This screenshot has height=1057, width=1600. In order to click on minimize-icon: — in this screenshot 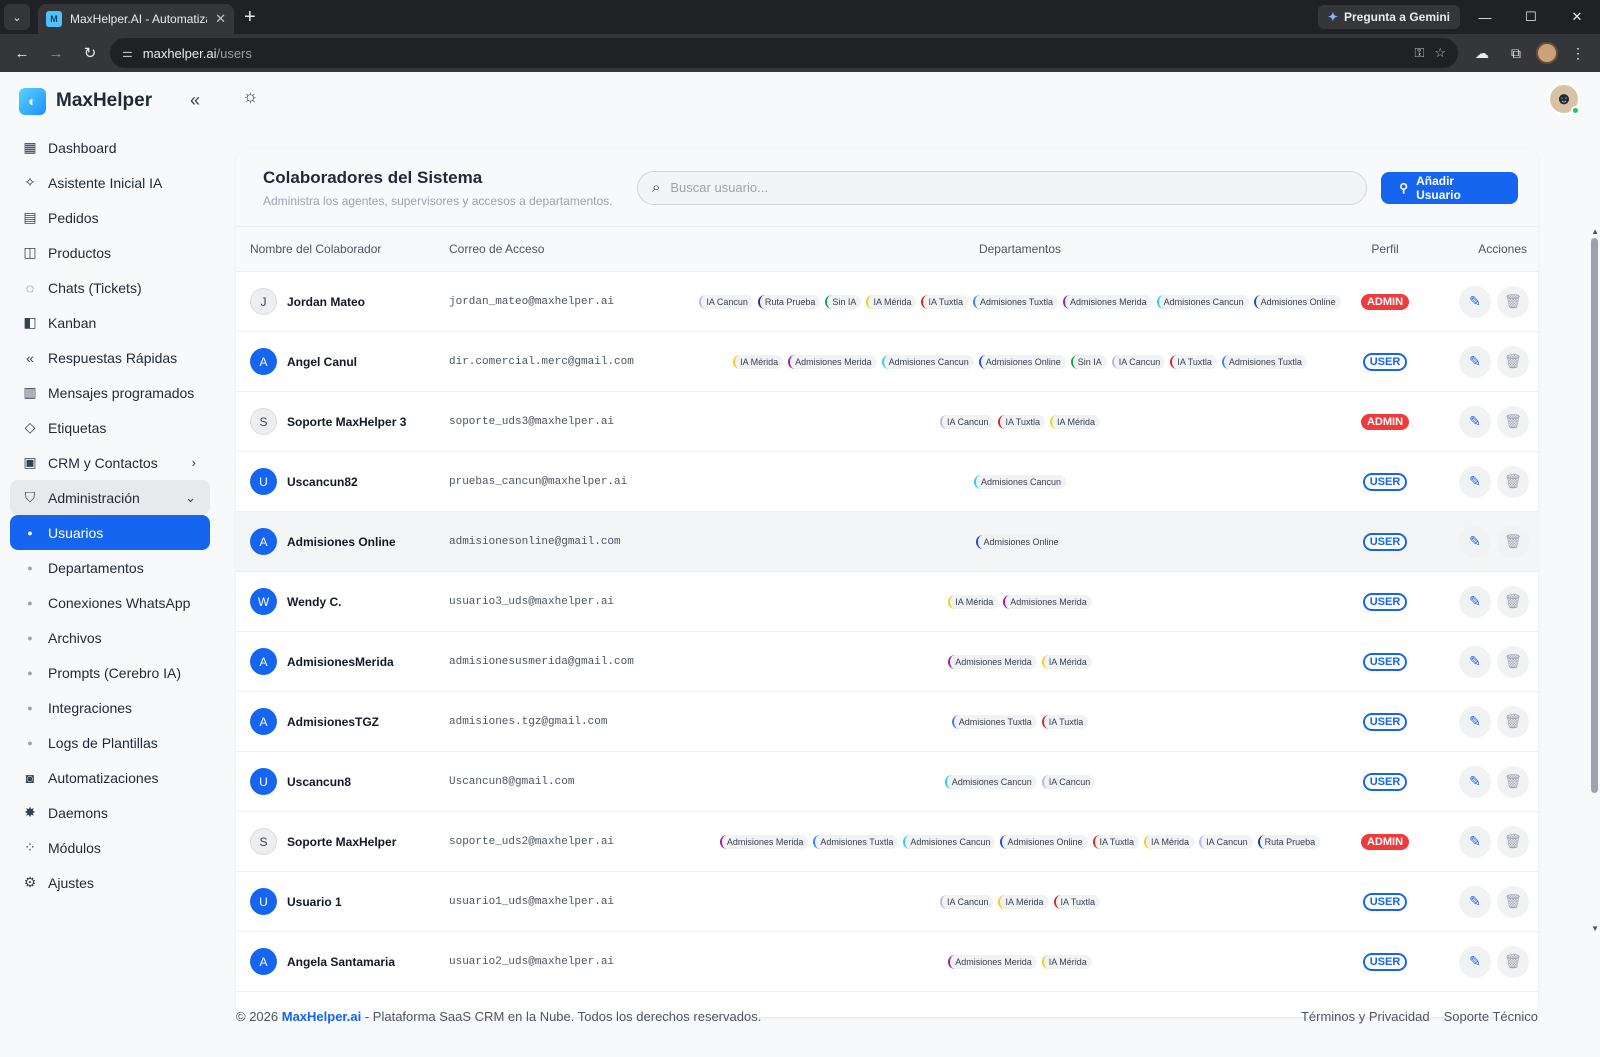, I will do `click(1485, 17)`.